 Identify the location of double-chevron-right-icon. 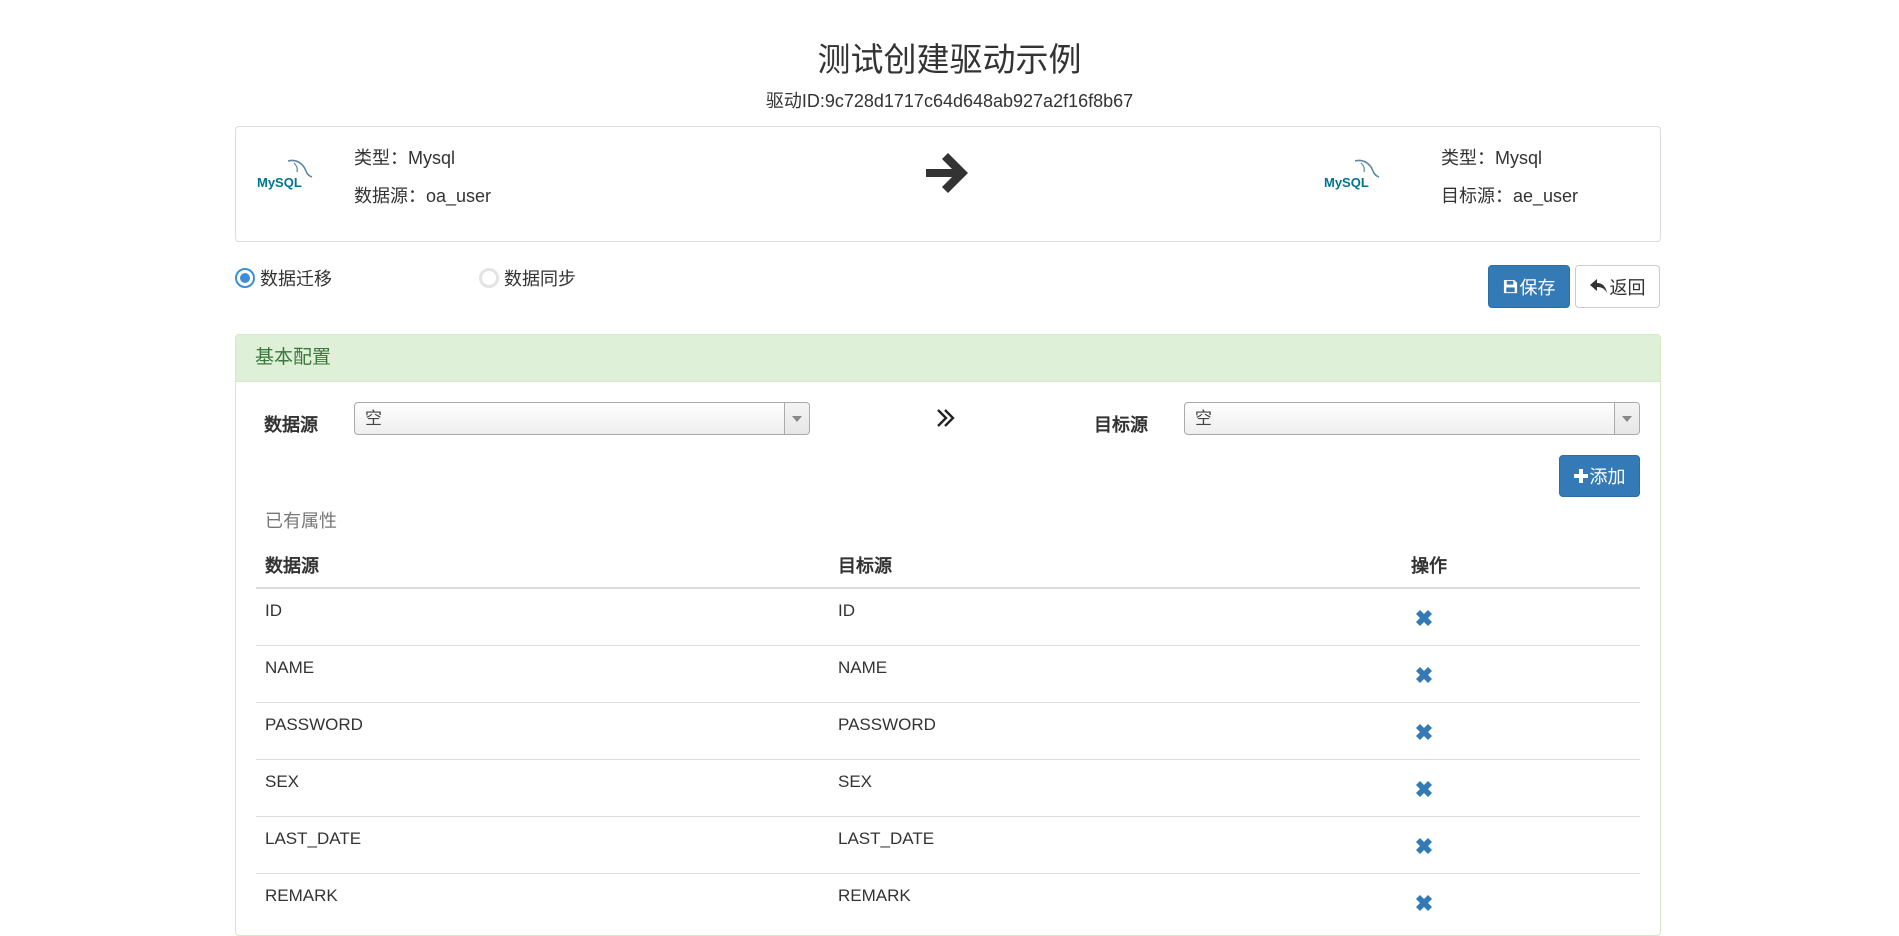
(946, 418).